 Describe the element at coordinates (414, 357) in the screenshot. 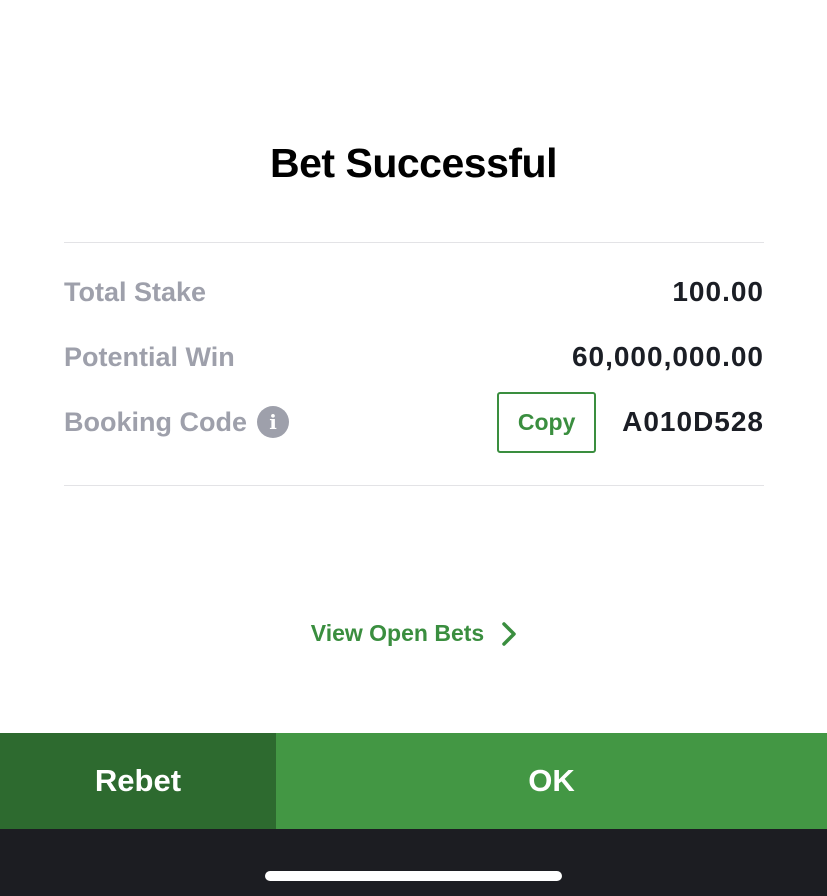

I see `potential-win-row: Potential Win 60,000,000.00` at that location.